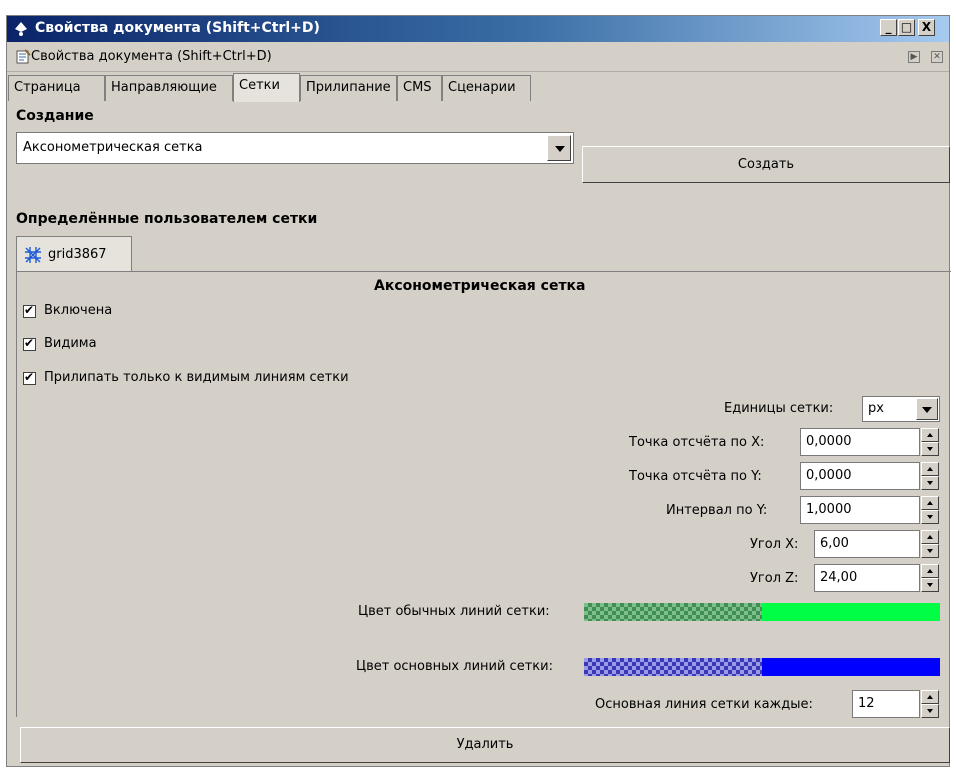  What do you see at coordinates (29, 377) in the screenshot?
I see `snap-visible-checkbox` at bounding box center [29, 377].